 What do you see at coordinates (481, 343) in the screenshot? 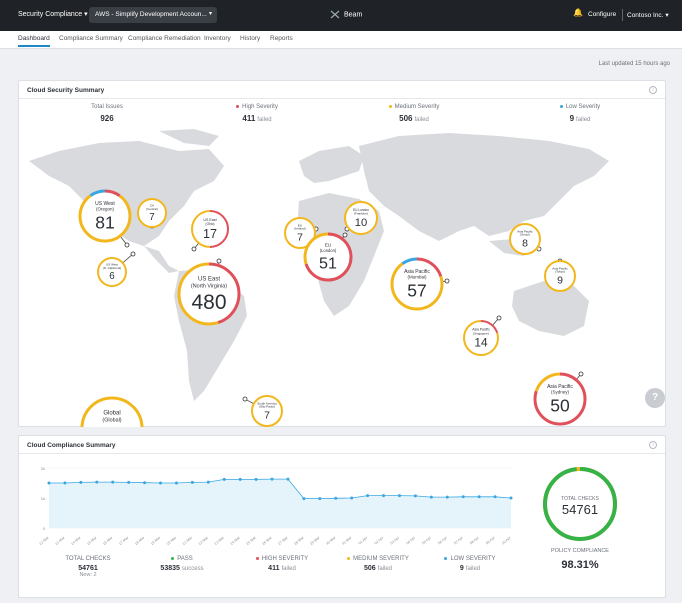
I see `bubble-issue-count: 14` at bounding box center [481, 343].